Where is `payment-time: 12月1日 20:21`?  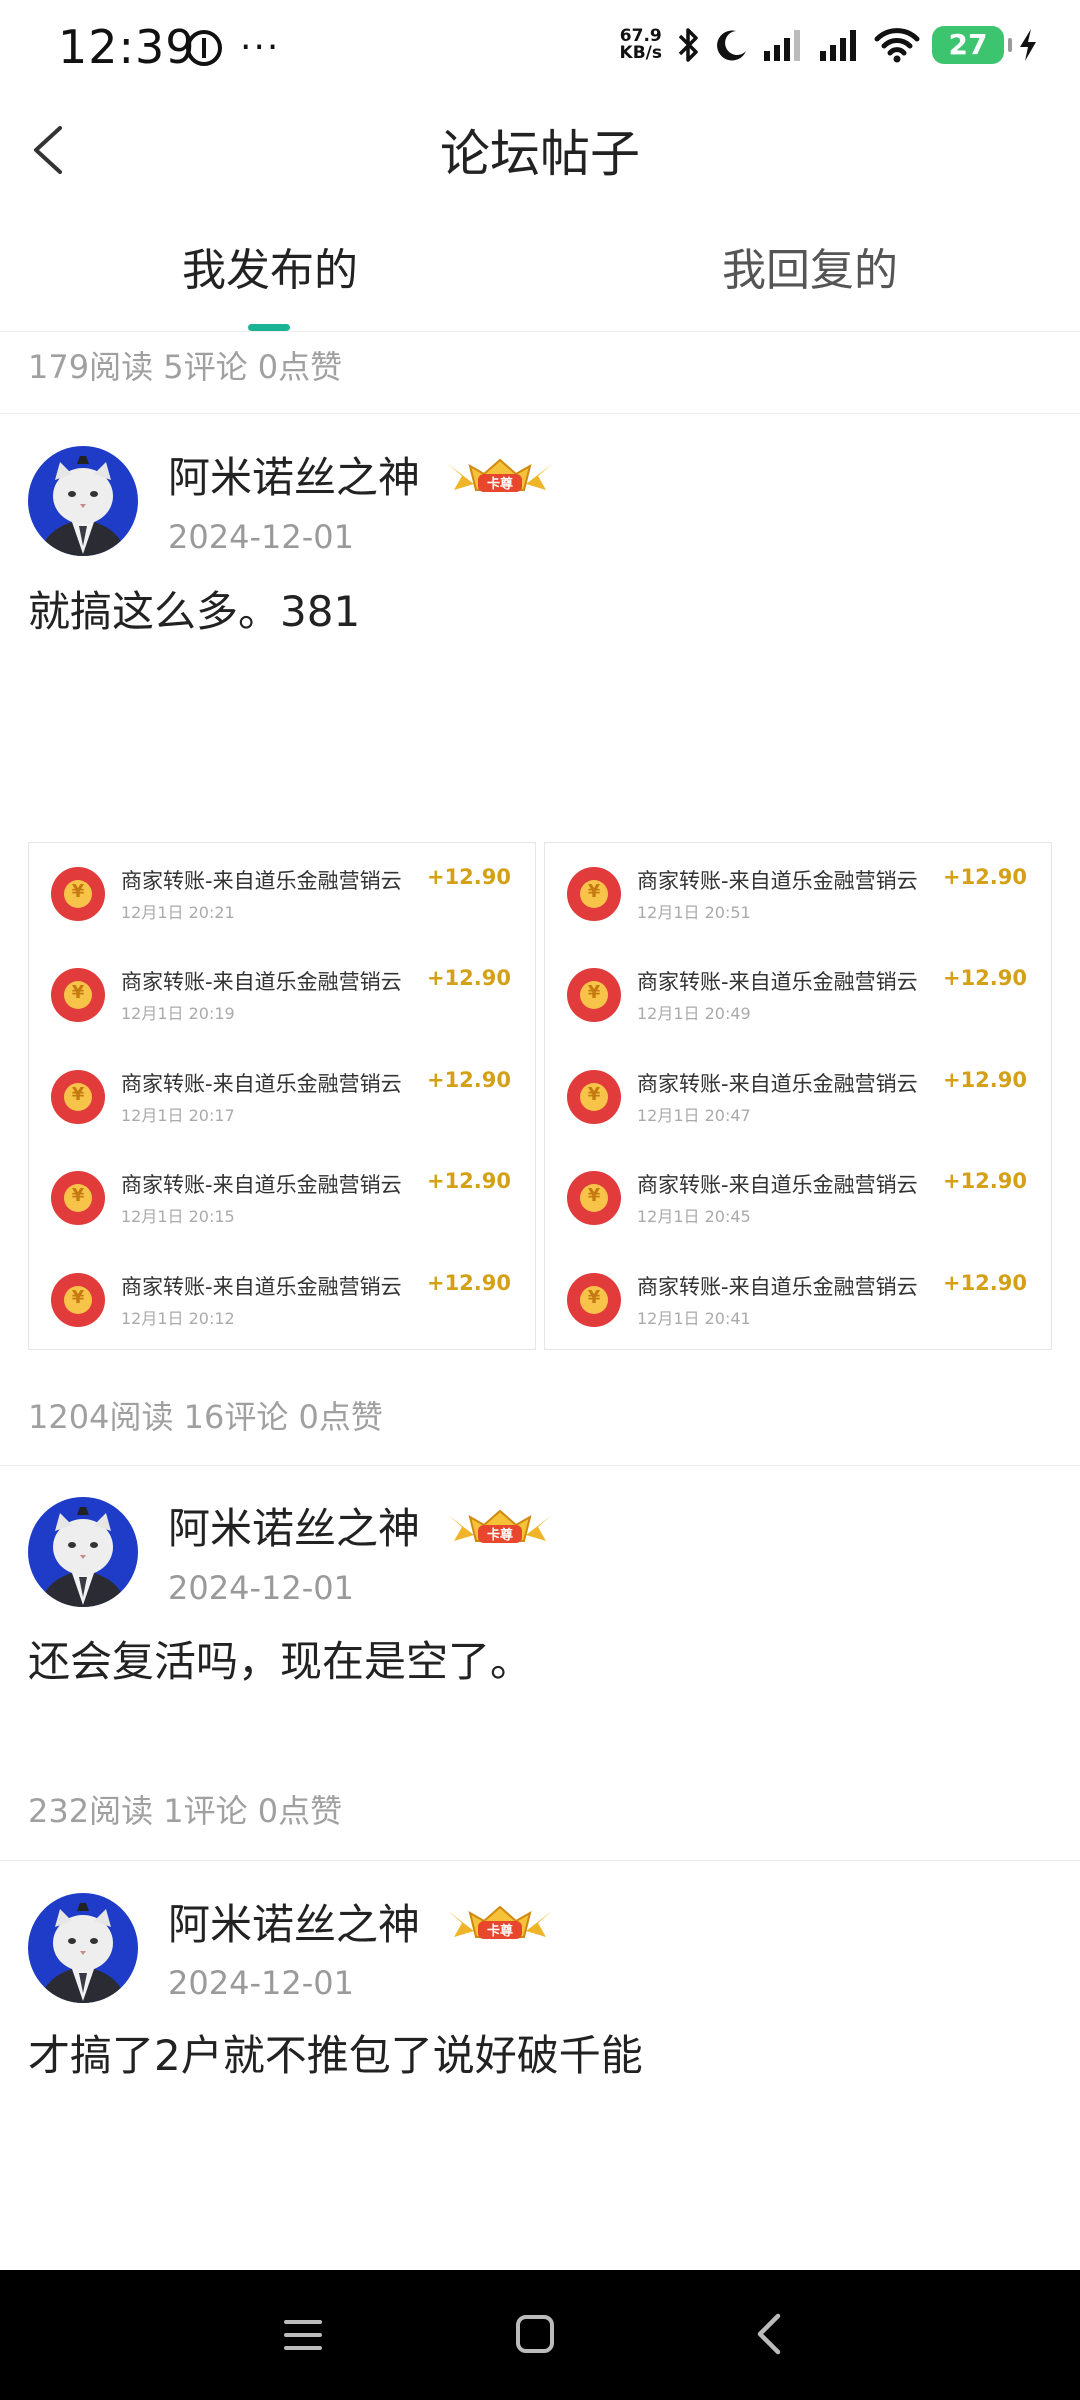
payment-time: 12月1日 20:21 is located at coordinates (178, 912).